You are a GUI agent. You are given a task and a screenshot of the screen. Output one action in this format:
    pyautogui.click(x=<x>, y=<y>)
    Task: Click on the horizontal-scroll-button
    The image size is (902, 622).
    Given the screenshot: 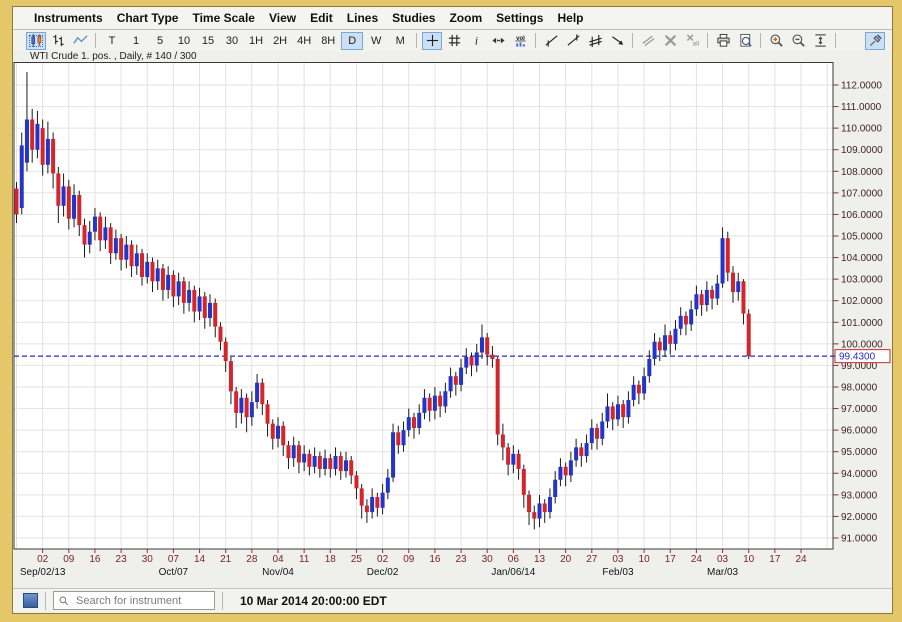 What is the action you would take?
    pyautogui.click(x=498, y=41)
    